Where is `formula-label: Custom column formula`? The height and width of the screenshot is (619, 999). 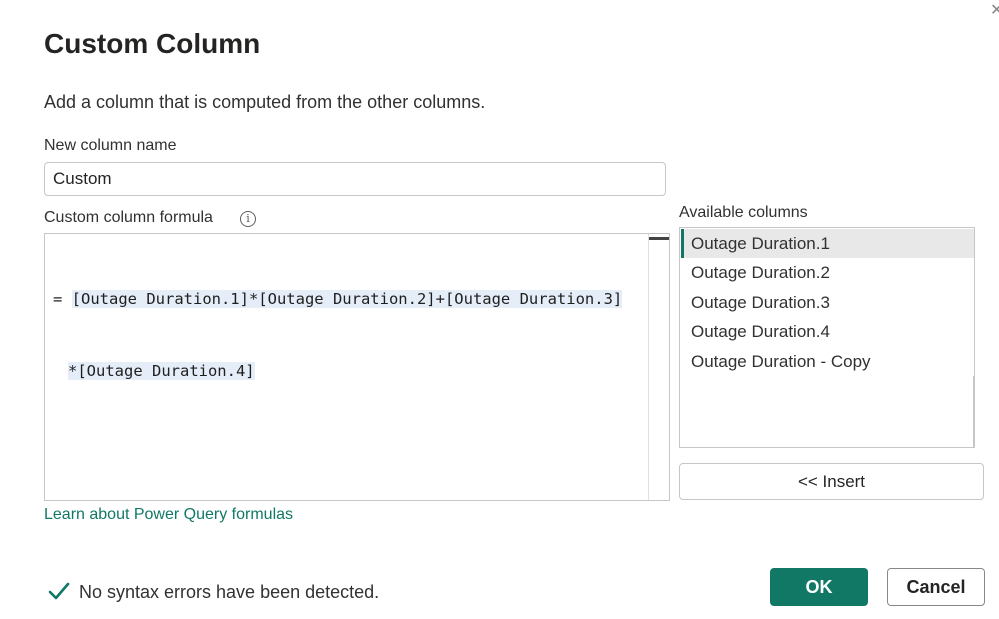
formula-label: Custom column formula is located at coordinates (128, 217).